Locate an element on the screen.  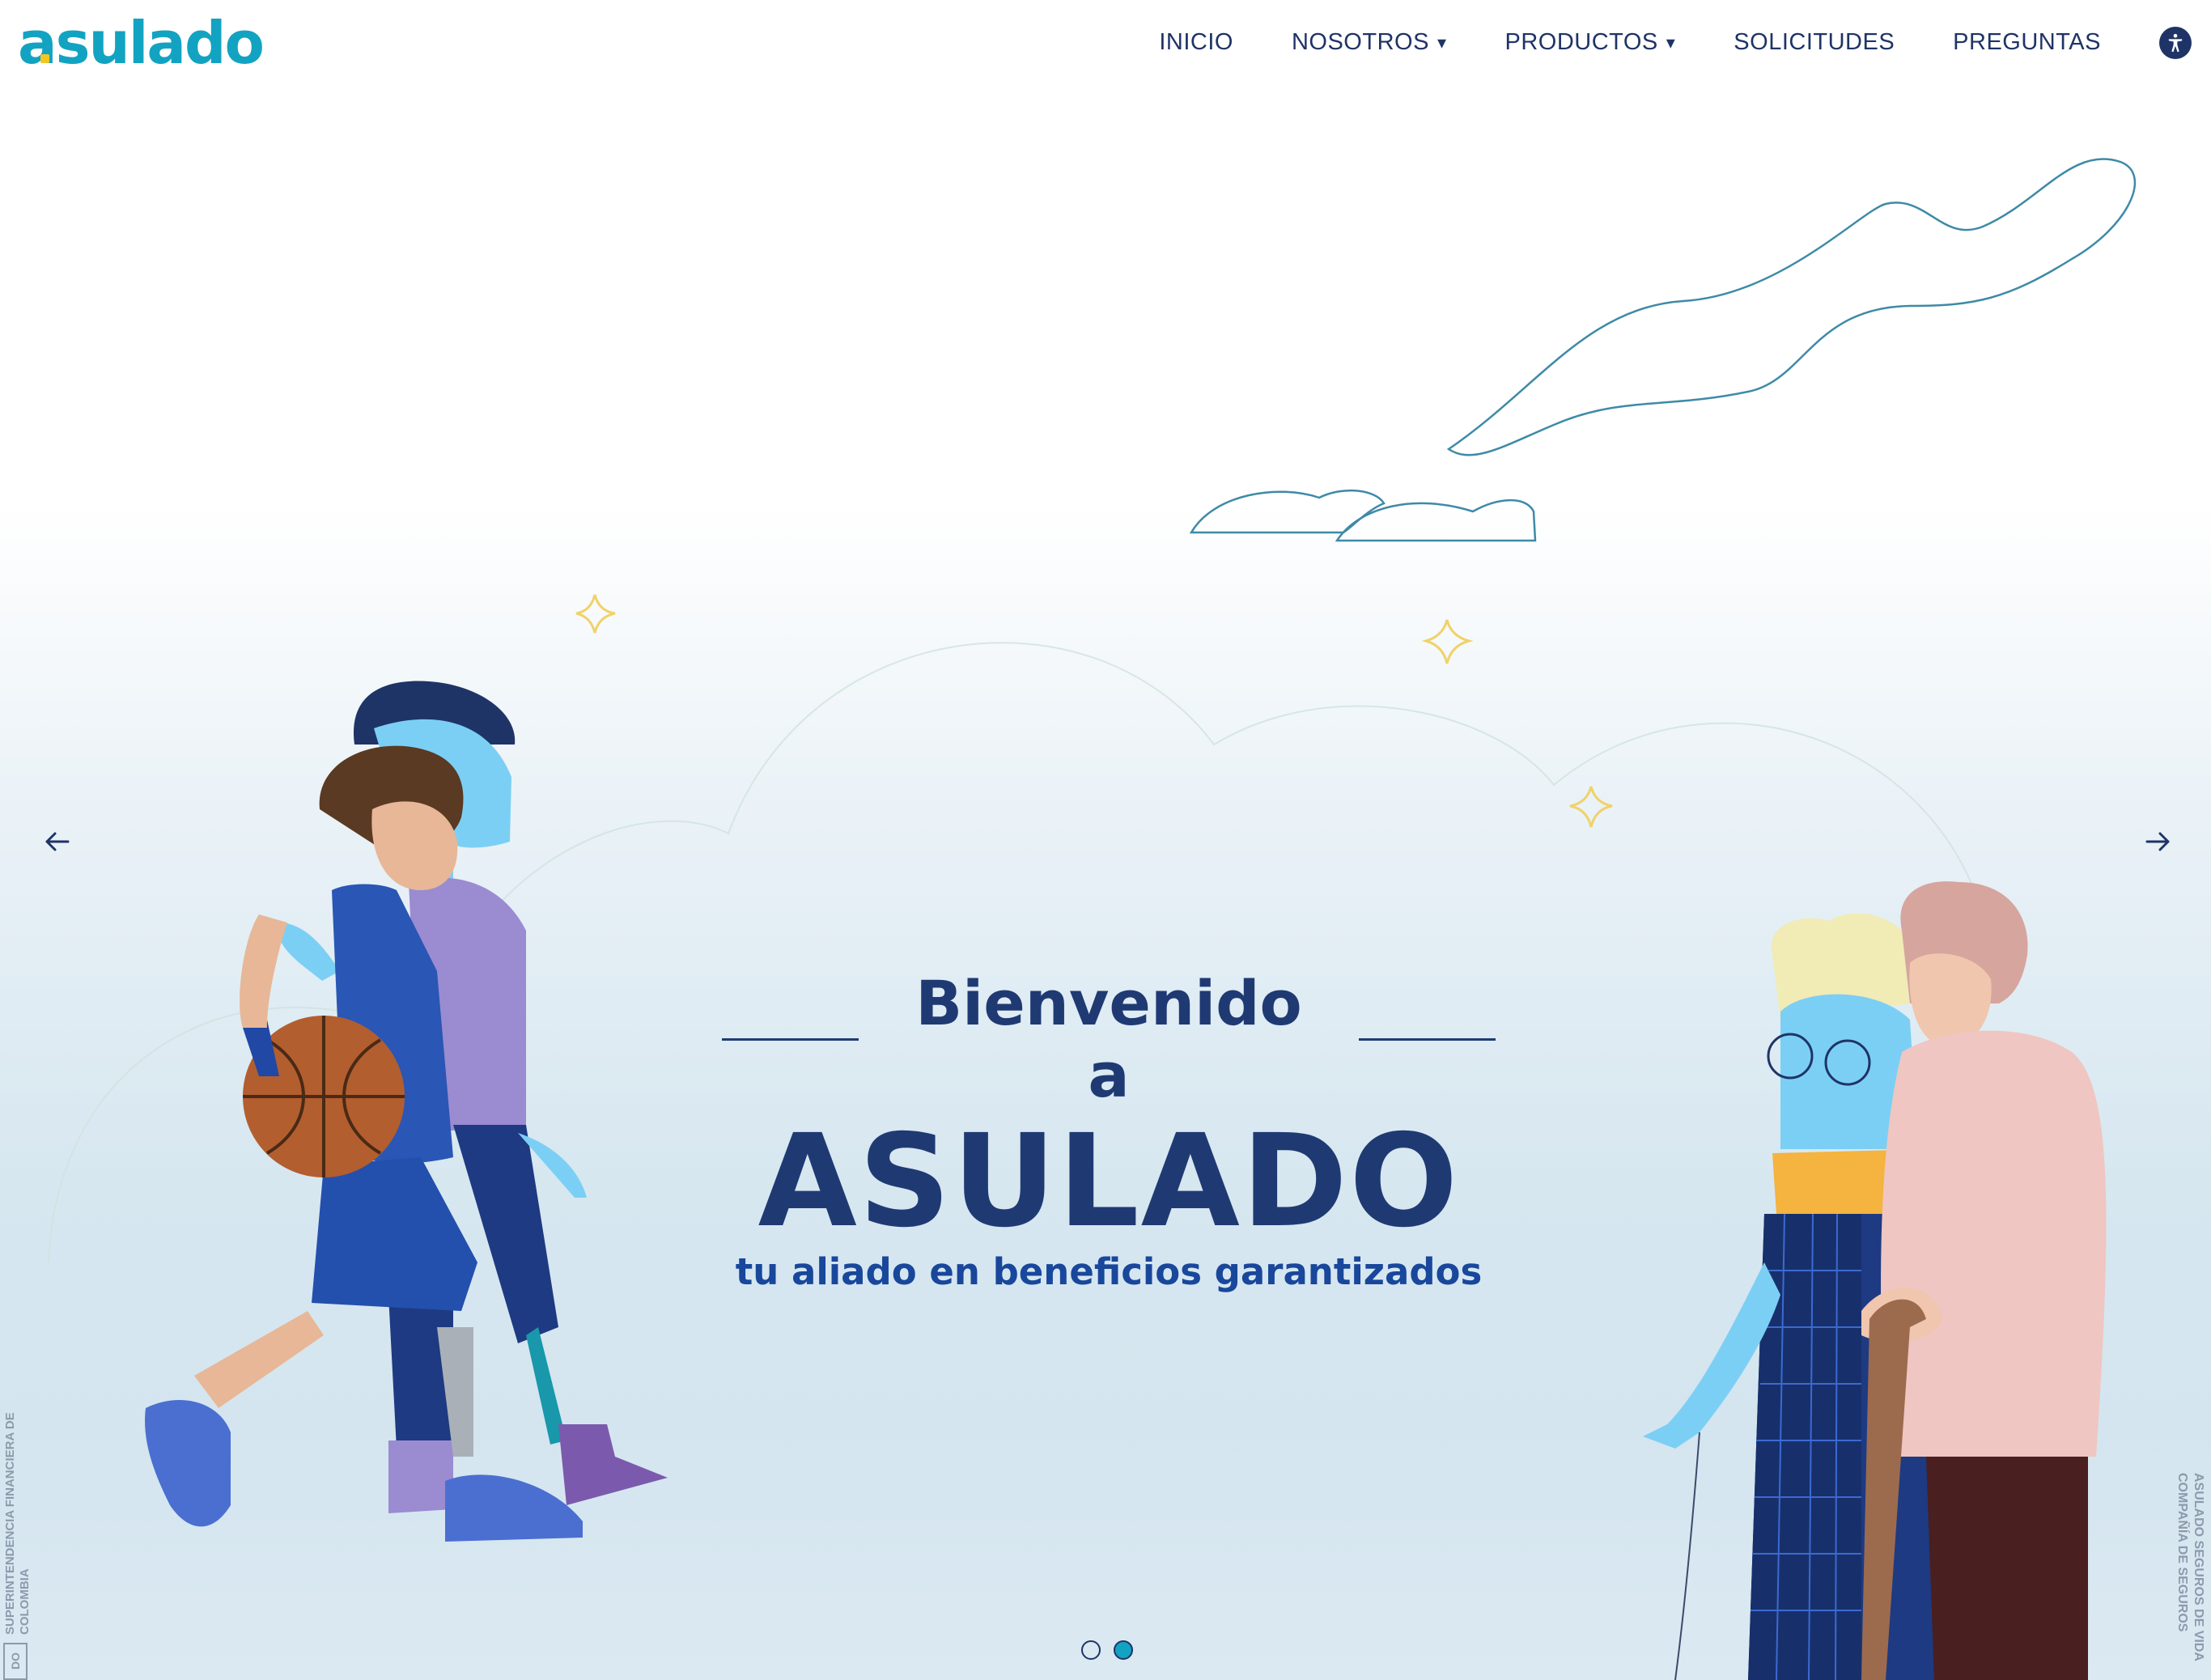
asulado-logo: asulado is located at coordinates (141, 43).